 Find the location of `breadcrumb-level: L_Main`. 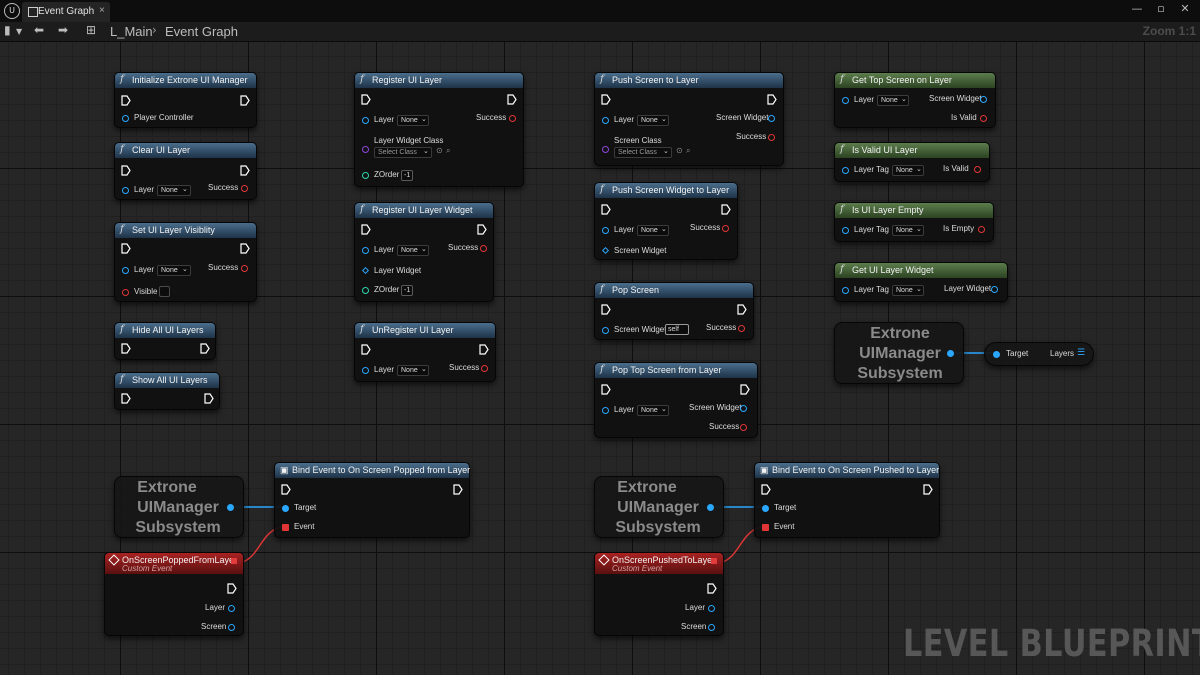

breadcrumb-level: L_Main is located at coordinates (131, 31).